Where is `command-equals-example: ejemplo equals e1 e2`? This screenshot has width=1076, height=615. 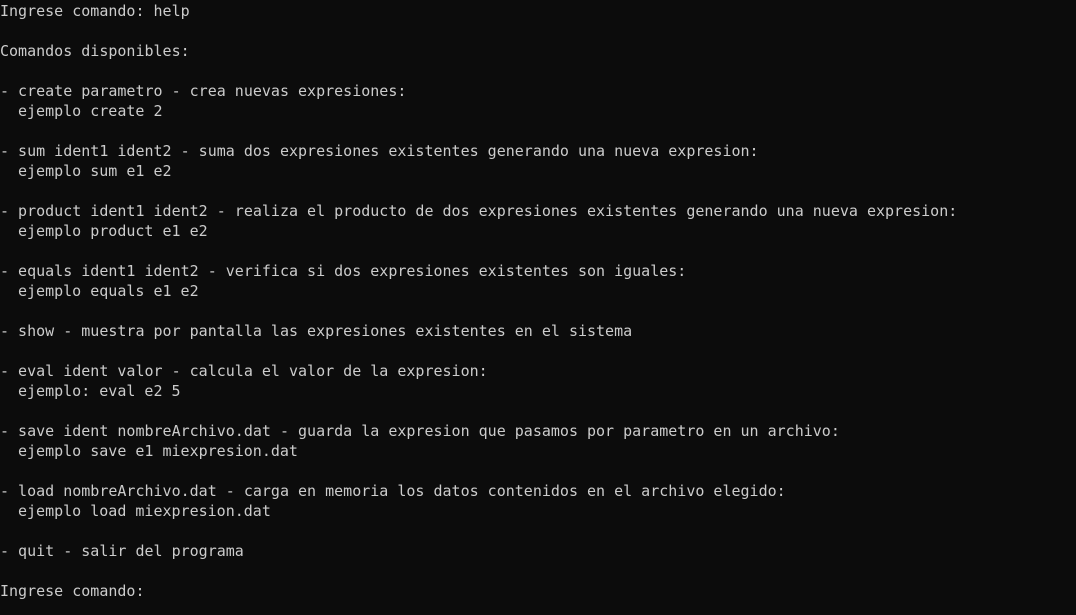
command-equals-example: ejemplo equals e1 e2 is located at coordinates (108, 291).